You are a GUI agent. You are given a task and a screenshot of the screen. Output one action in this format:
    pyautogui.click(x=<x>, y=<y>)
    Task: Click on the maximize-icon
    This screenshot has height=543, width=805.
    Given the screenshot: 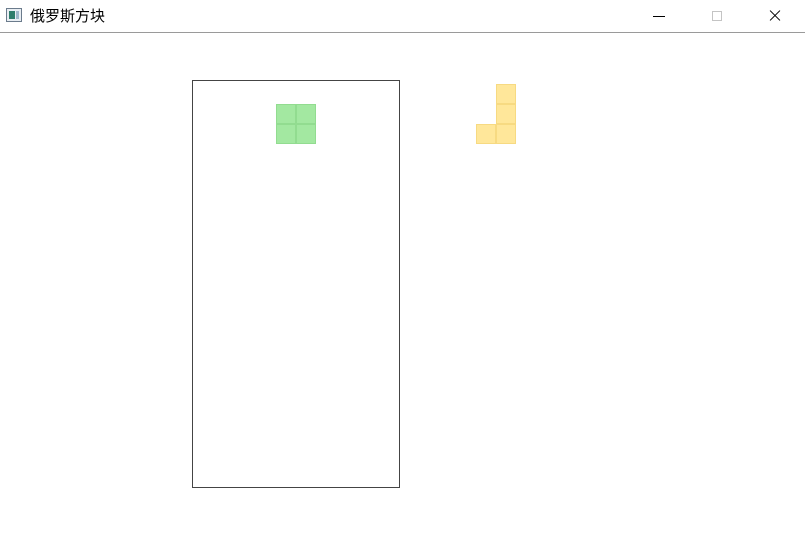 What is the action you would take?
    pyautogui.click(x=717, y=16)
    